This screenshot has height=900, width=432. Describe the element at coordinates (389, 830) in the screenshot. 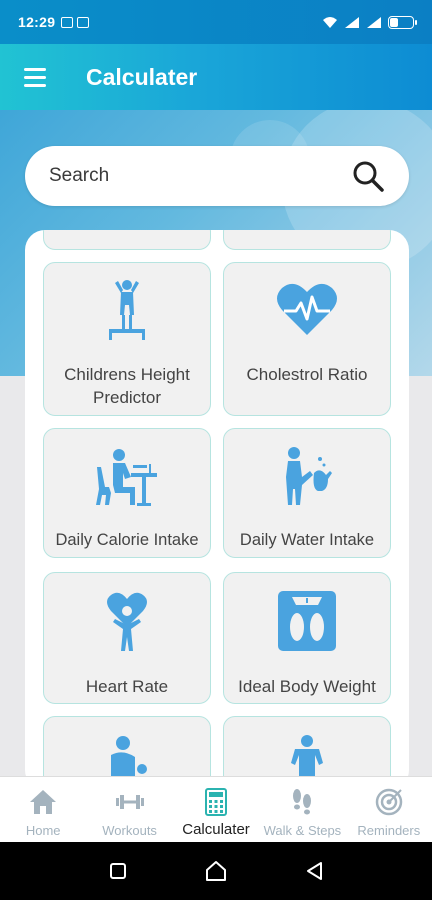

I see `nav-label: Reminders` at that location.